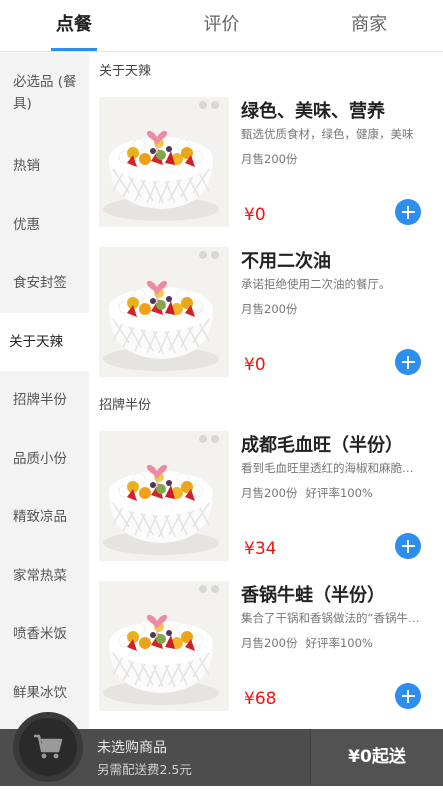  What do you see at coordinates (44, 634) in the screenshot?
I see `sidebar-item-rice: 喷香米饭` at bounding box center [44, 634].